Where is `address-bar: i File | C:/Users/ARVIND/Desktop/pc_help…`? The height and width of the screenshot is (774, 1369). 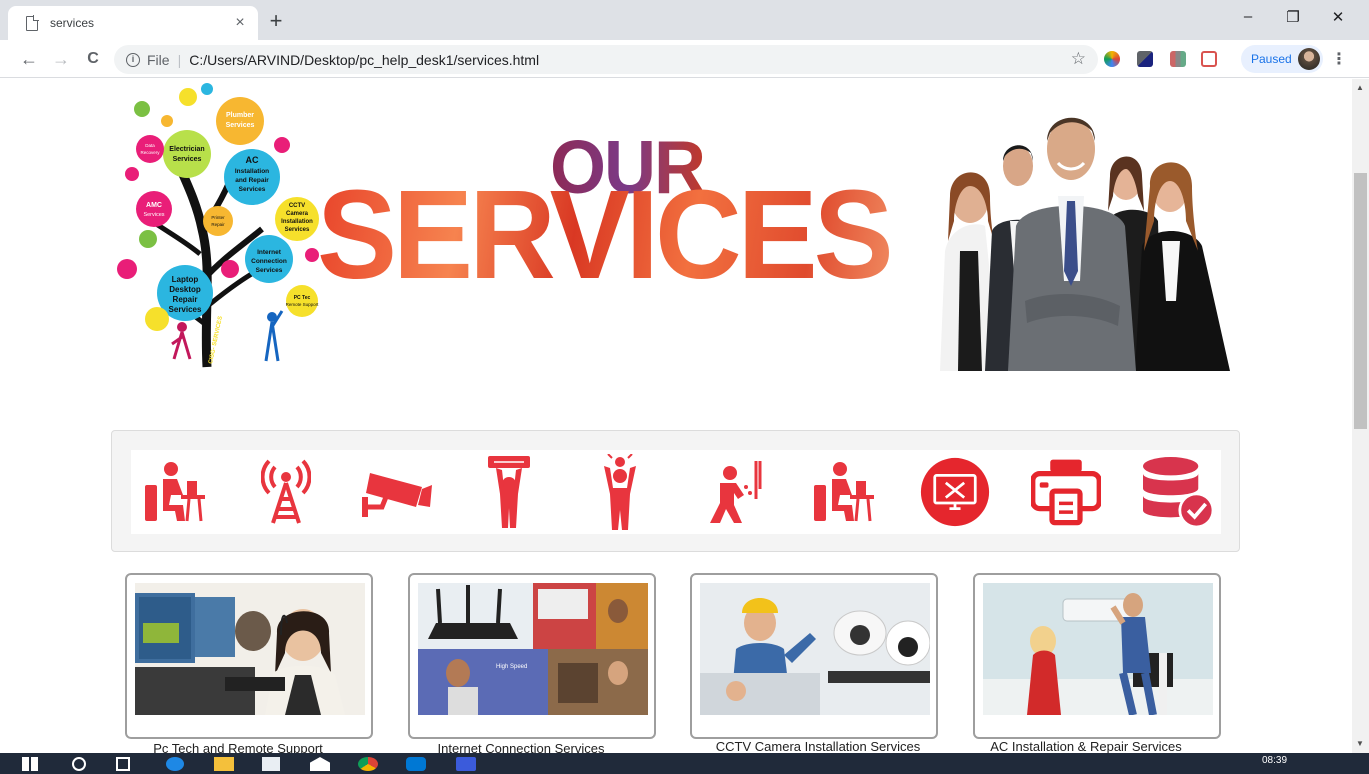
address-bar: i File | C:/Users/ARVIND/Desktop/pc_help… is located at coordinates (606, 59).